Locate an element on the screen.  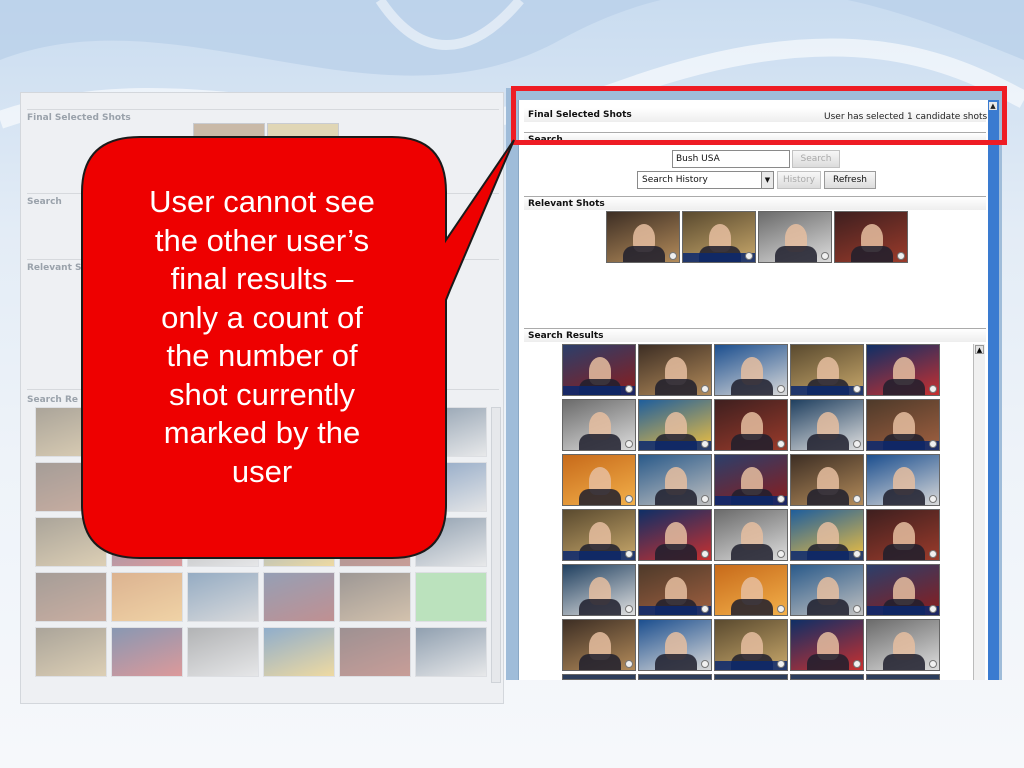
callout-line: marked by the is located at coordinates (262, 432).